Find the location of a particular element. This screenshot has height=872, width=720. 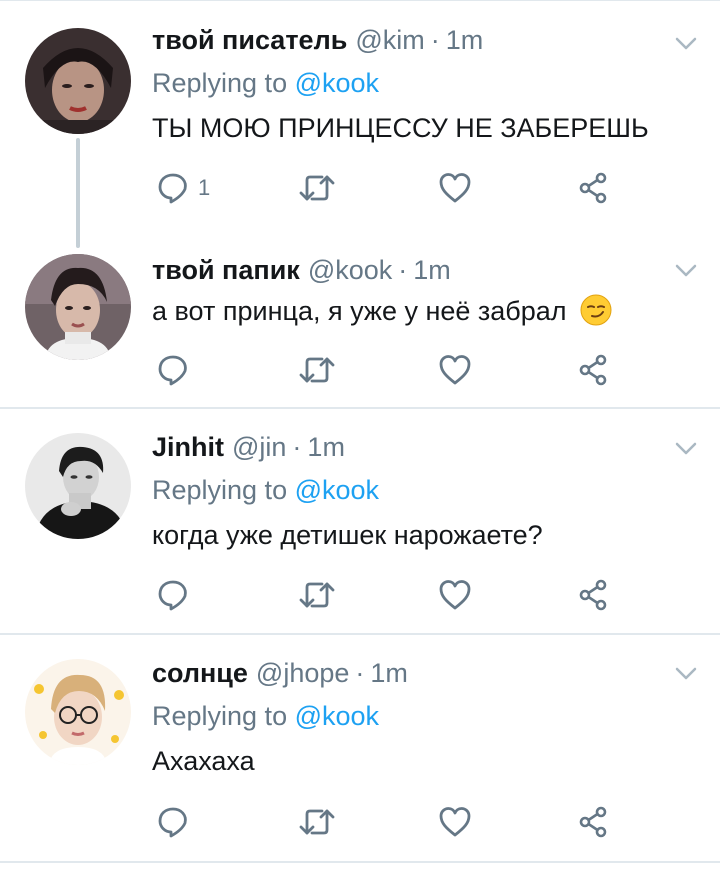

action-bar: 1 is located at coordinates (387, 188).